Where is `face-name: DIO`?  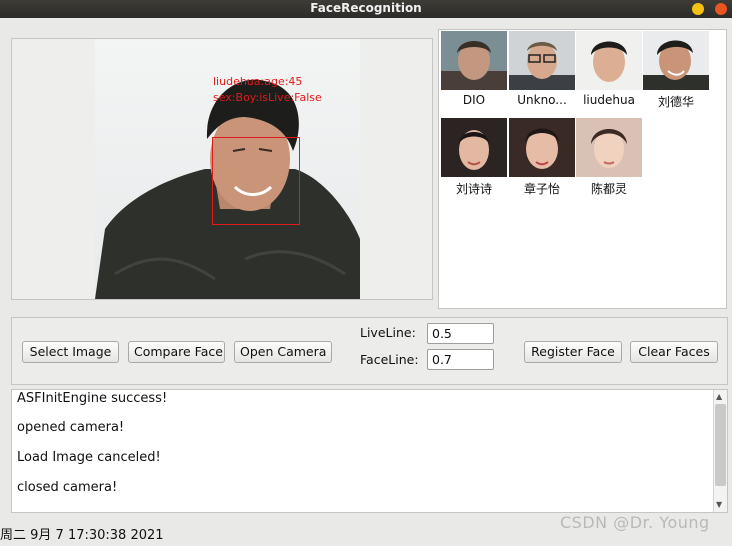 face-name: DIO is located at coordinates (474, 100).